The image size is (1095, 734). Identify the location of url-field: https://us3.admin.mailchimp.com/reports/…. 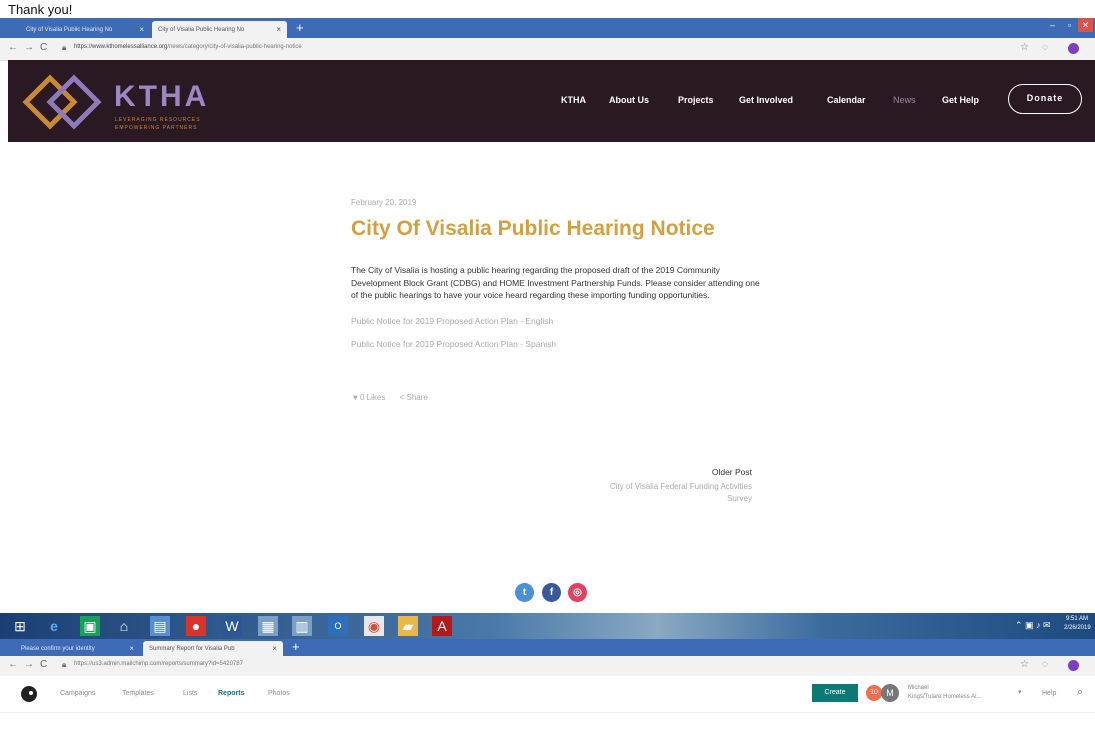
(158, 664).